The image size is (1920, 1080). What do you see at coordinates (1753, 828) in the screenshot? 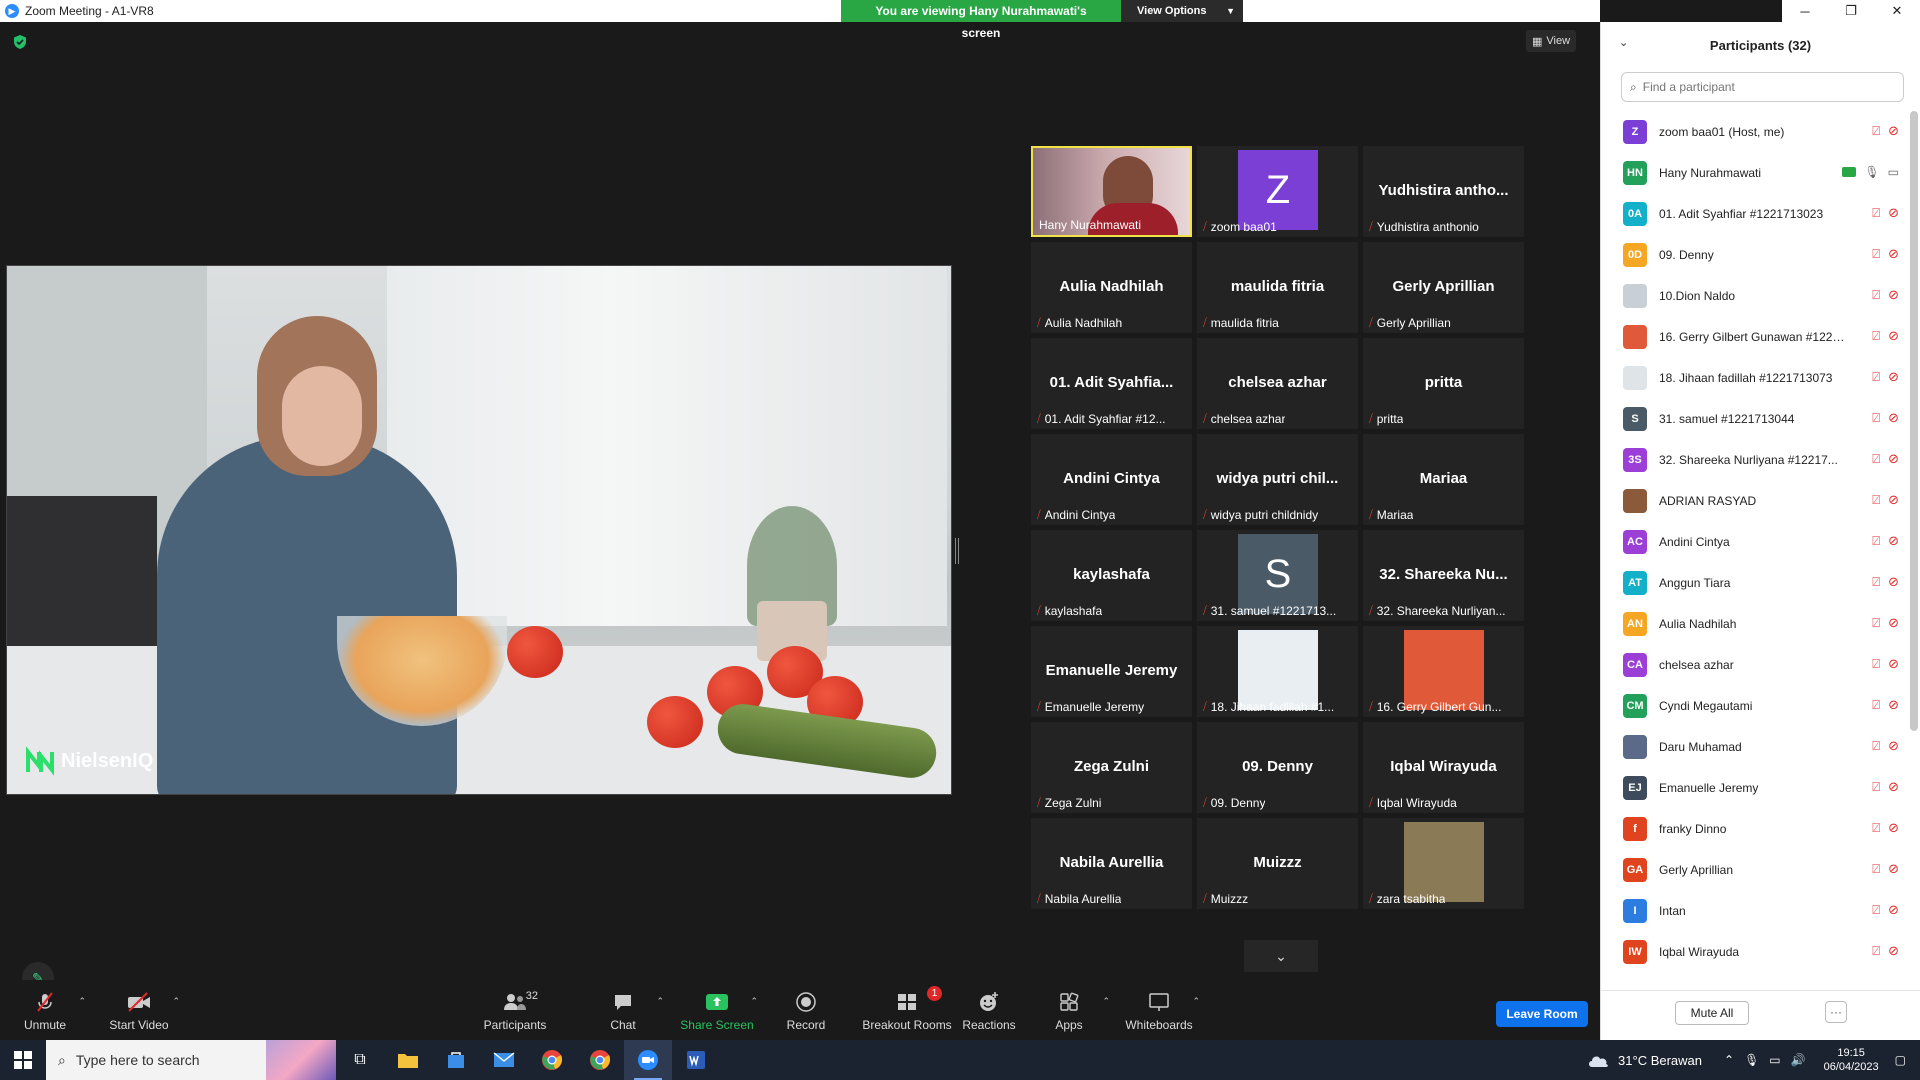
I see `participant-row: f franky Dinno ⍁ ⊘` at bounding box center [1753, 828].